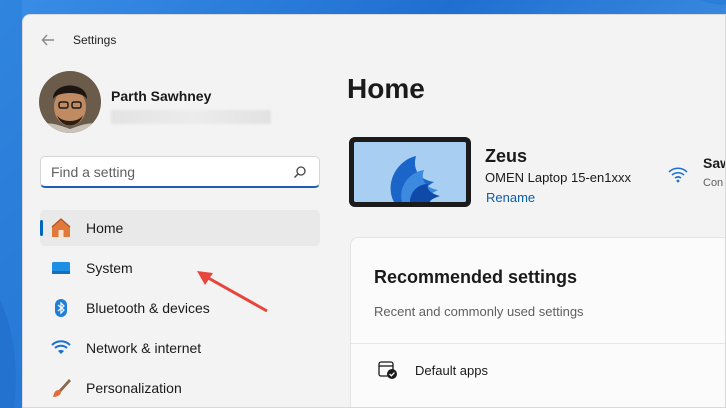 The image size is (726, 408). Describe the element at coordinates (180, 228) in the screenshot. I see `sidebar-item-home: Home` at that location.